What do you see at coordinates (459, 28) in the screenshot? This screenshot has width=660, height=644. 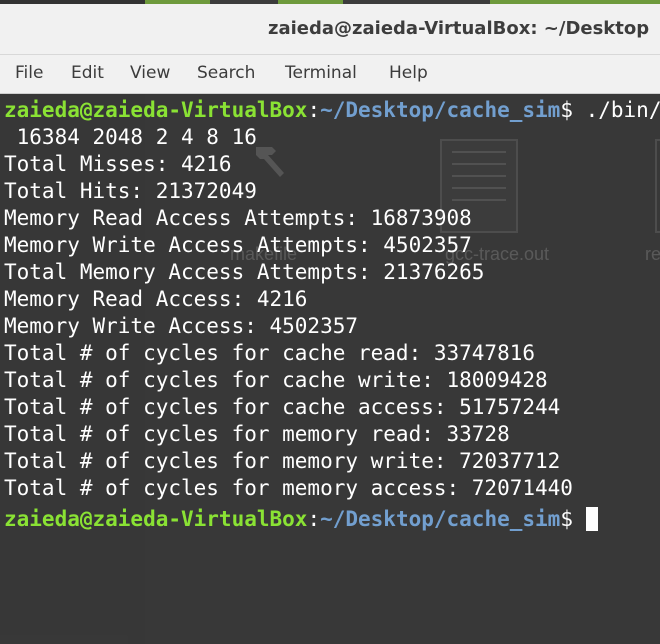 I see `window-title: zaieda@zaieda-VirtualBox: ~/Desktop` at bounding box center [459, 28].